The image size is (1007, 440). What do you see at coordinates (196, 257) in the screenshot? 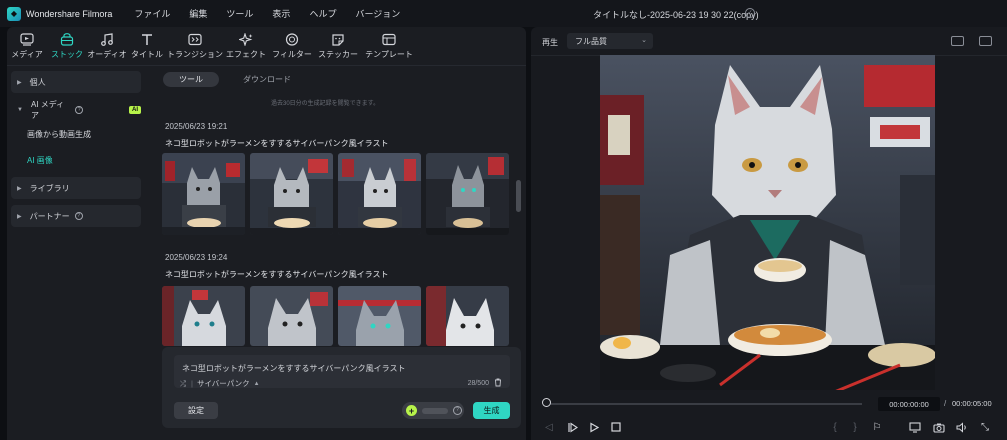
I see `group-timestamp: 2025/06/23 19:24` at bounding box center [196, 257].